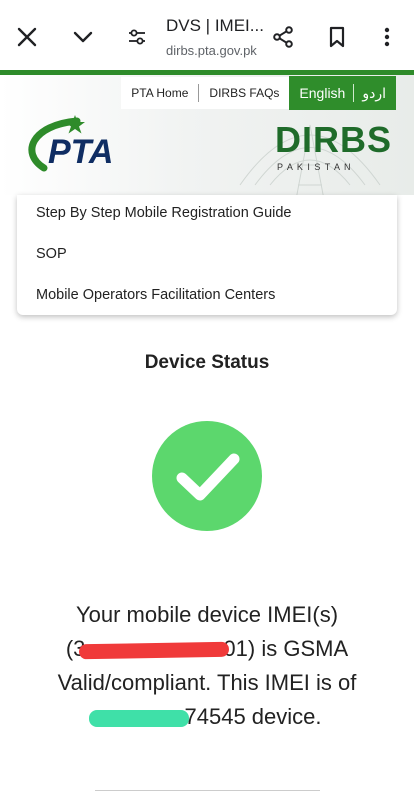  Describe the element at coordinates (286, 648) in the screenshot. I see `imei-suffix: 01) is GSMA` at that location.